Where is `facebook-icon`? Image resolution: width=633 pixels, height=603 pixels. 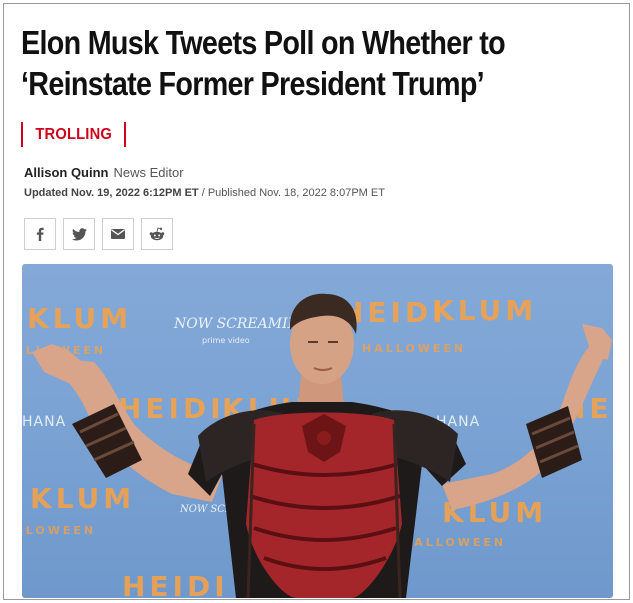
facebook-icon is located at coordinates (40, 234).